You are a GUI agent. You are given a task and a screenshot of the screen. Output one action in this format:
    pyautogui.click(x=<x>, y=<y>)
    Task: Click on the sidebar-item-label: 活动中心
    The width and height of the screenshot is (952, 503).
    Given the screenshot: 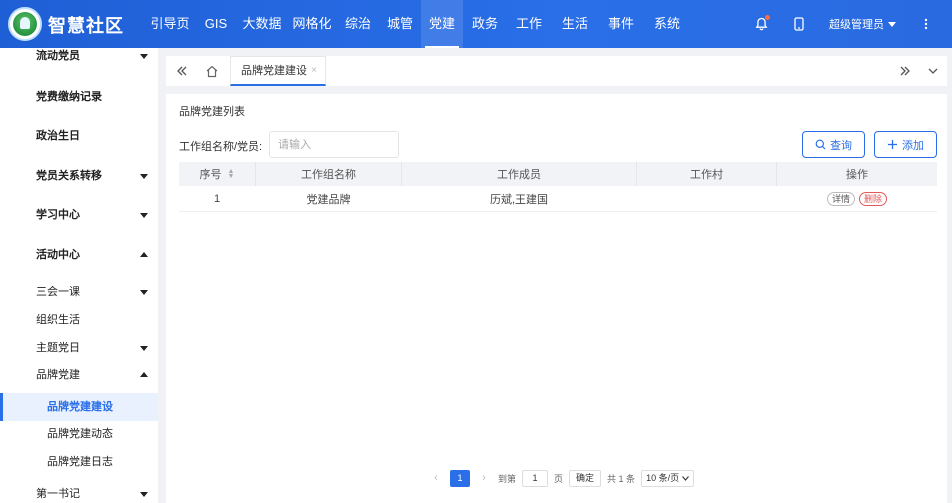 What is the action you would take?
    pyautogui.click(x=58, y=255)
    